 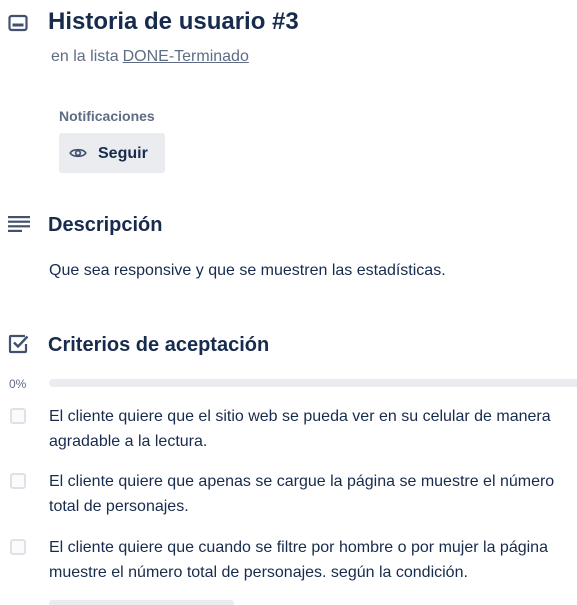 What do you see at coordinates (85, 56) in the screenshot?
I see `list-prefix: en la lista` at bounding box center [85, 56].